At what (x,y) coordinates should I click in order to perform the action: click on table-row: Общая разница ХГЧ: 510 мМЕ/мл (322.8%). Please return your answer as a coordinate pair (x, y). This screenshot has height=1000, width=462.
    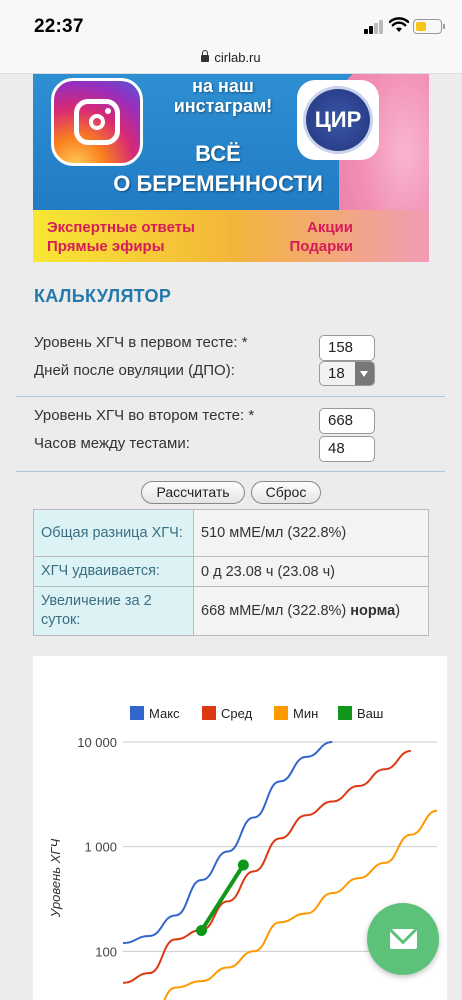
    Looking at the image, I should click on (231, 533).